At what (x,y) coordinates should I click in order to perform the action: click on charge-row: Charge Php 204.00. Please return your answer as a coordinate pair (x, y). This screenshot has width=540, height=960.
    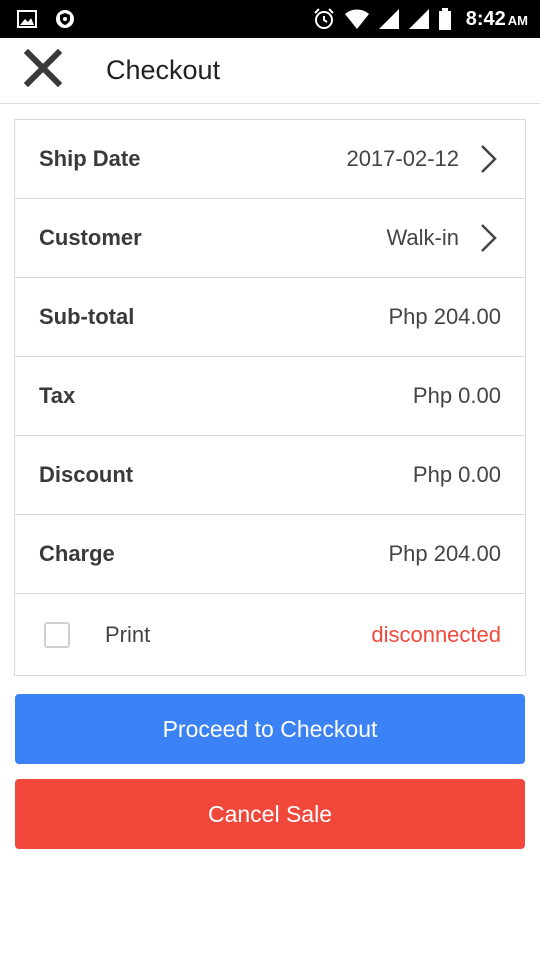
    Looking at the image, I should click on (270, 554).